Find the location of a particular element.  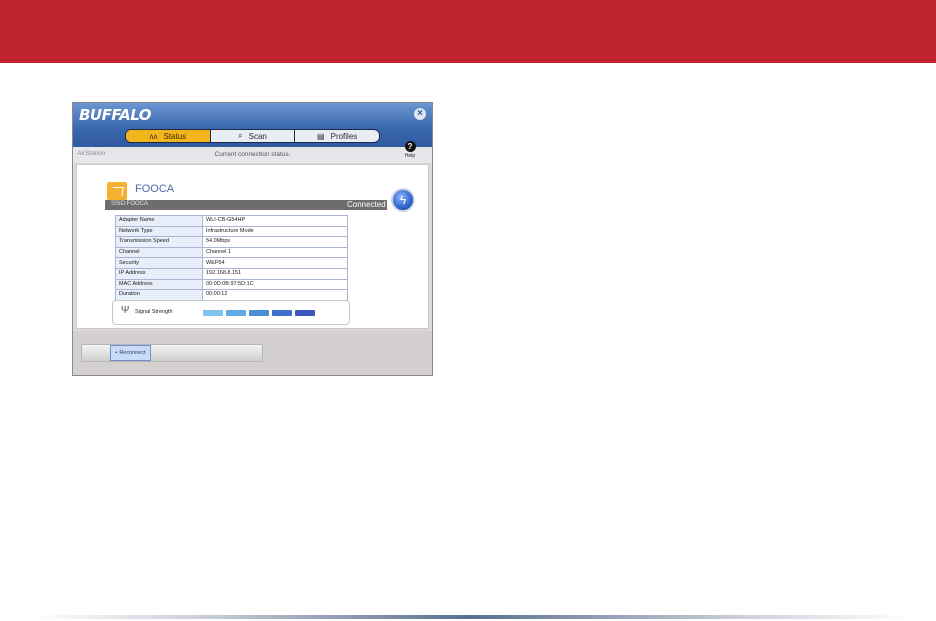

detail-value: 00:0D:0B:97:5D:1C is located at coordinates (275, 284).